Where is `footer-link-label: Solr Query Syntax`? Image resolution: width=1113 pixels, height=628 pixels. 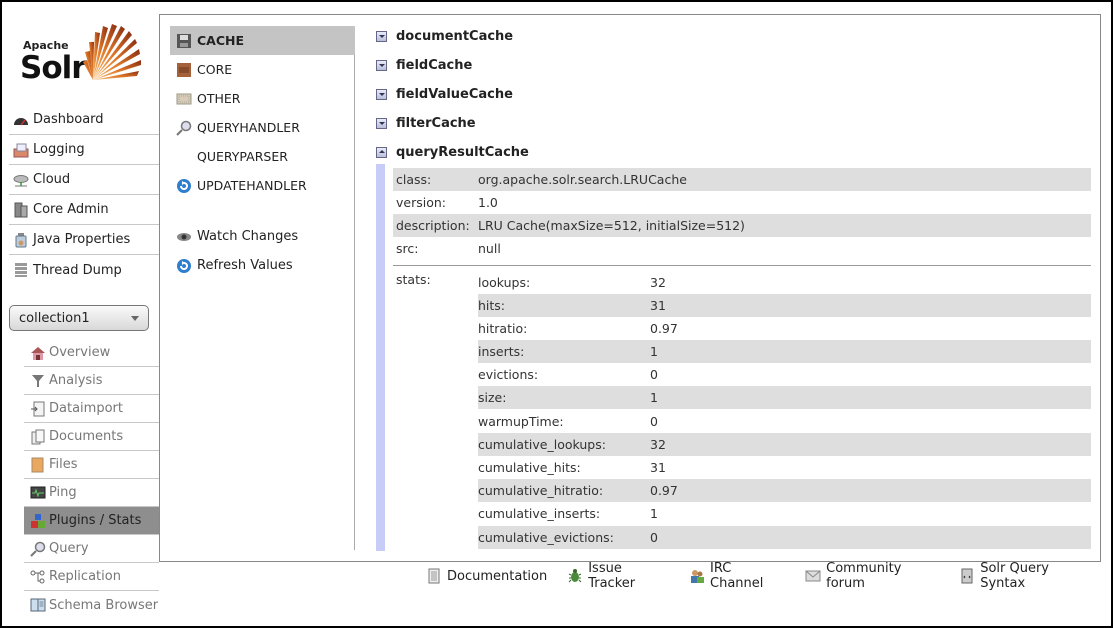
footer-link-label: Solr Query Syntax is located at coordinates (1015, 576).